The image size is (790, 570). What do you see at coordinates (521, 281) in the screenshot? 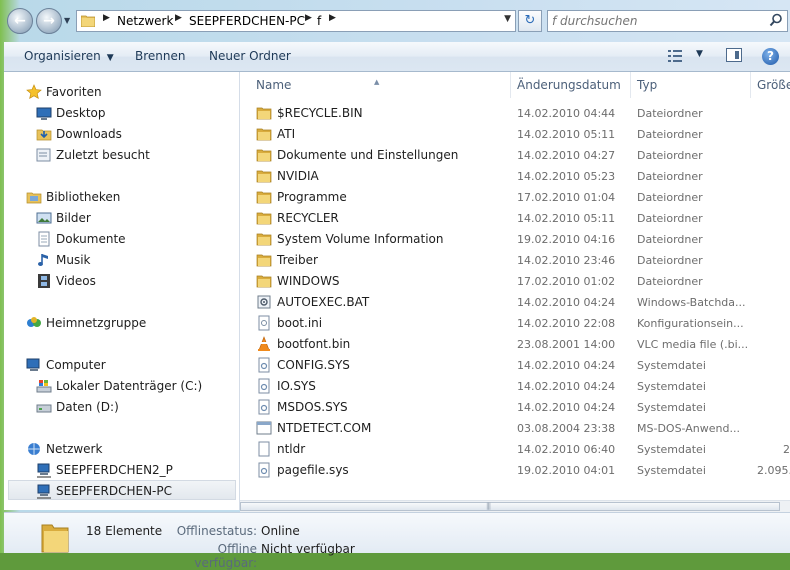
I see `file-row: WINDOWS 17.02.2010 01:02 Dateiordner` at bounding box center [521, 281].